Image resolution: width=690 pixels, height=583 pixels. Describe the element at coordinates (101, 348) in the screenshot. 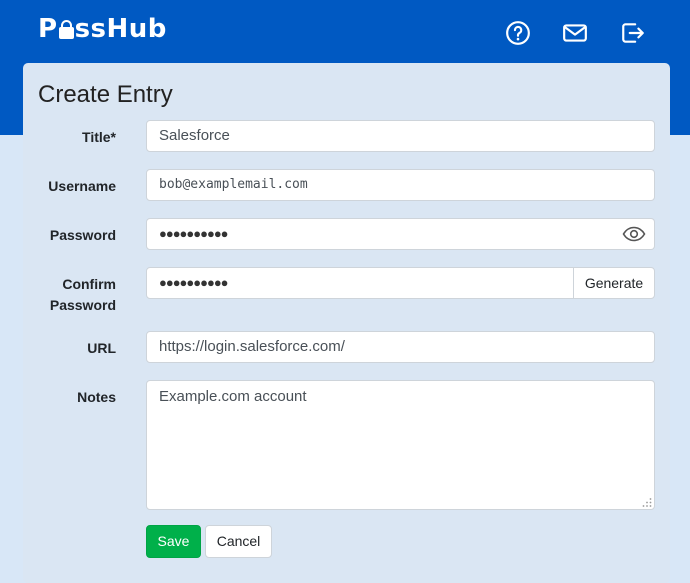

I see `url-label: URL` at that location.